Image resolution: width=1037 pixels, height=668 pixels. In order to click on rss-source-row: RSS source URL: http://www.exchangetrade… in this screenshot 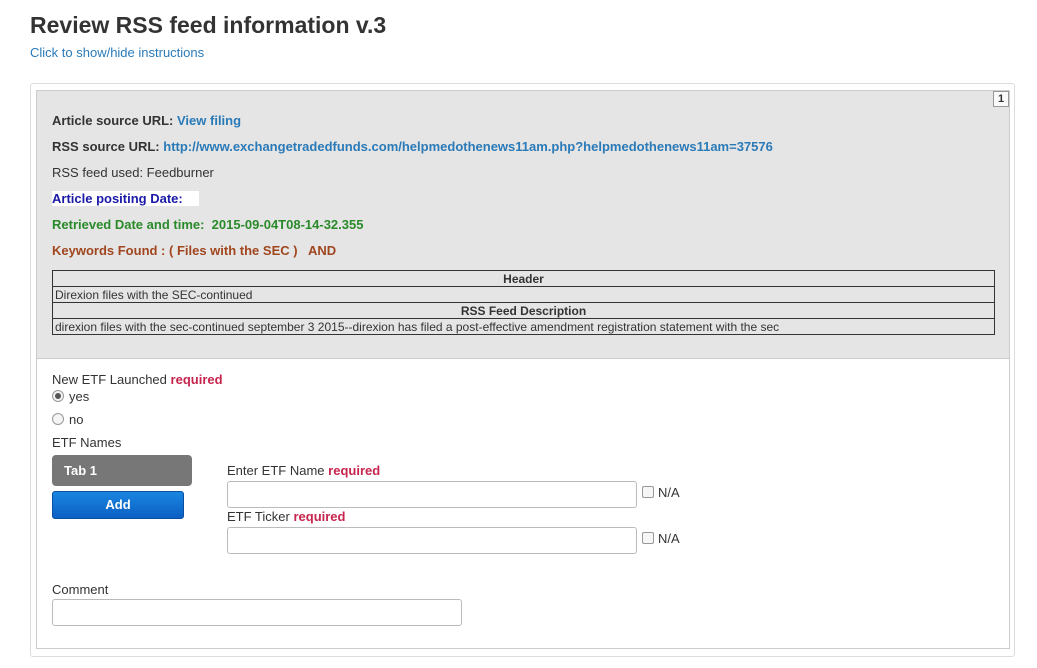, I will do `click(412, 146)`.